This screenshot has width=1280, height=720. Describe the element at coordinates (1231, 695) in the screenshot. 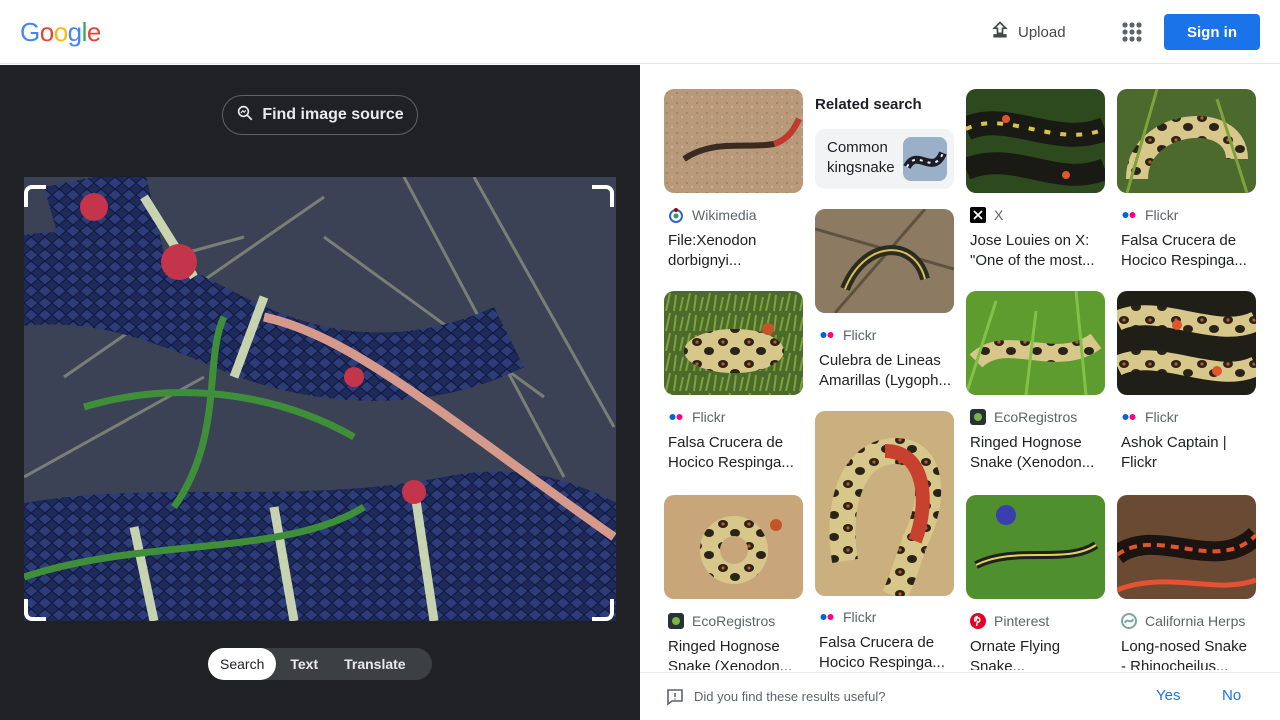

I see `feedback-no-button: No` at that location.